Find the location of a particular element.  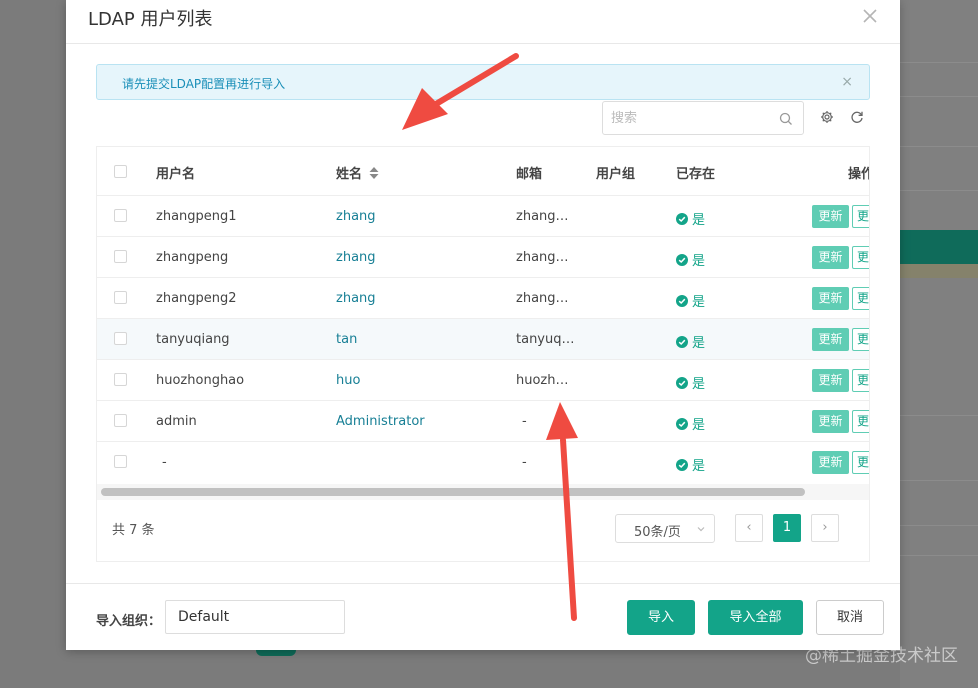

cell-username: zhangpeng1 is located at coordinates (196, 216).